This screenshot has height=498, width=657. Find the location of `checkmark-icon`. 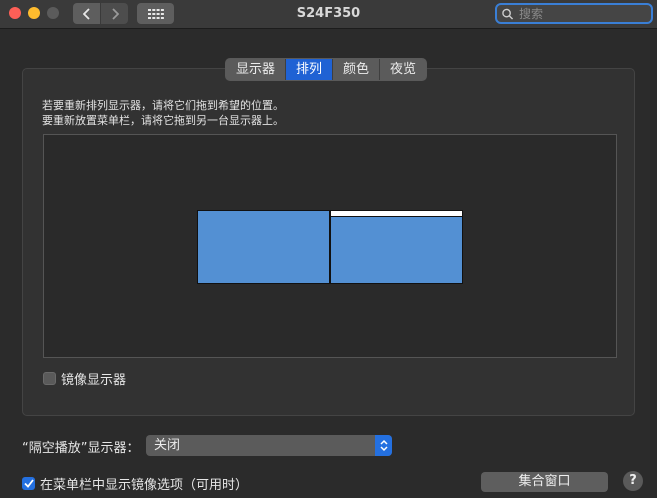

checkmark-icon is located at coordinates (28, 483).